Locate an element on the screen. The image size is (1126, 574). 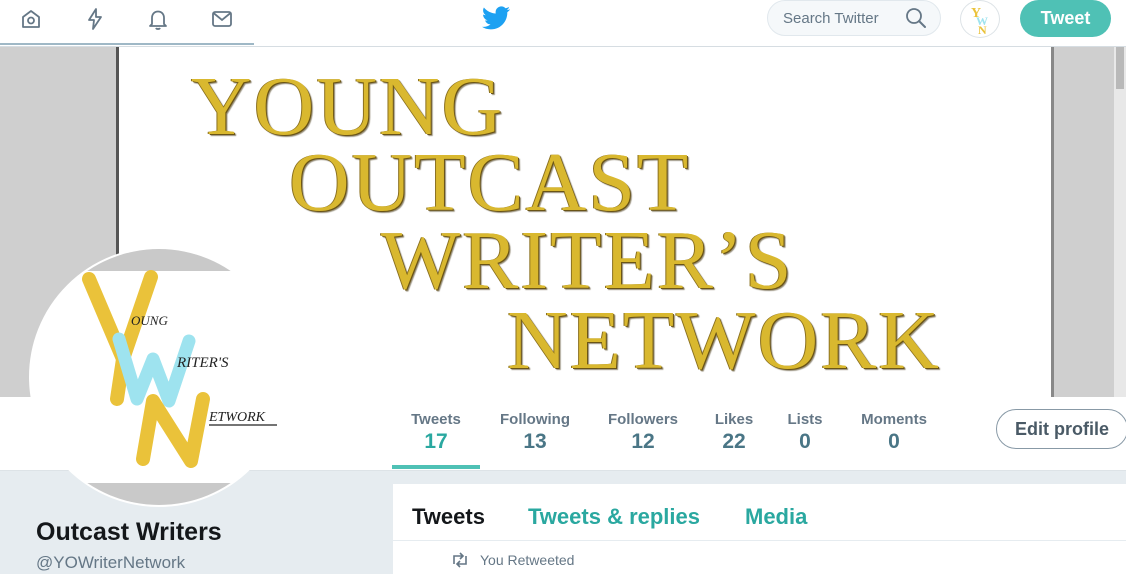
stat-tweets: Tweets 17 is located at coordinates (436, 432).